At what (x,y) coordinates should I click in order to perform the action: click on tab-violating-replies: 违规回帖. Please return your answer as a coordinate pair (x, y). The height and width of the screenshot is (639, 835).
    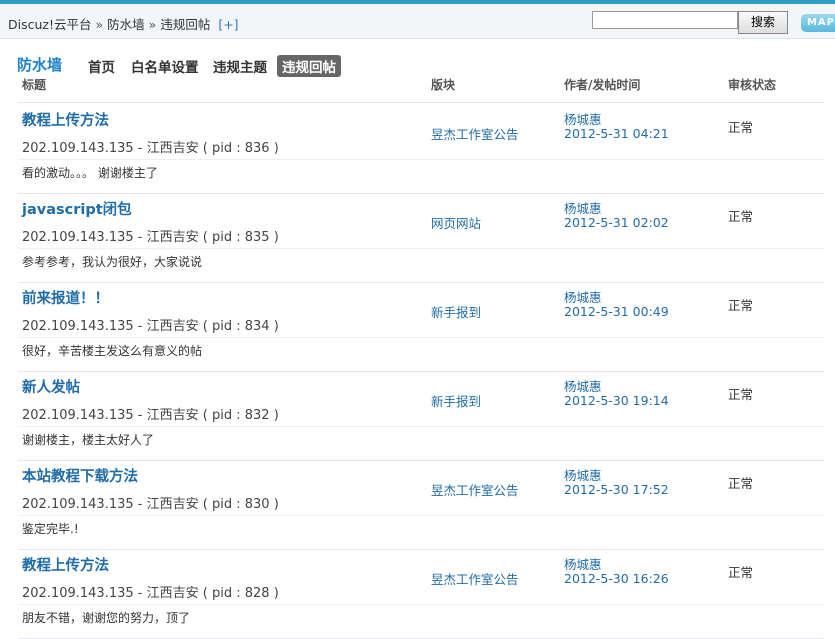
    Looking at the image, I should click on (309, 66).